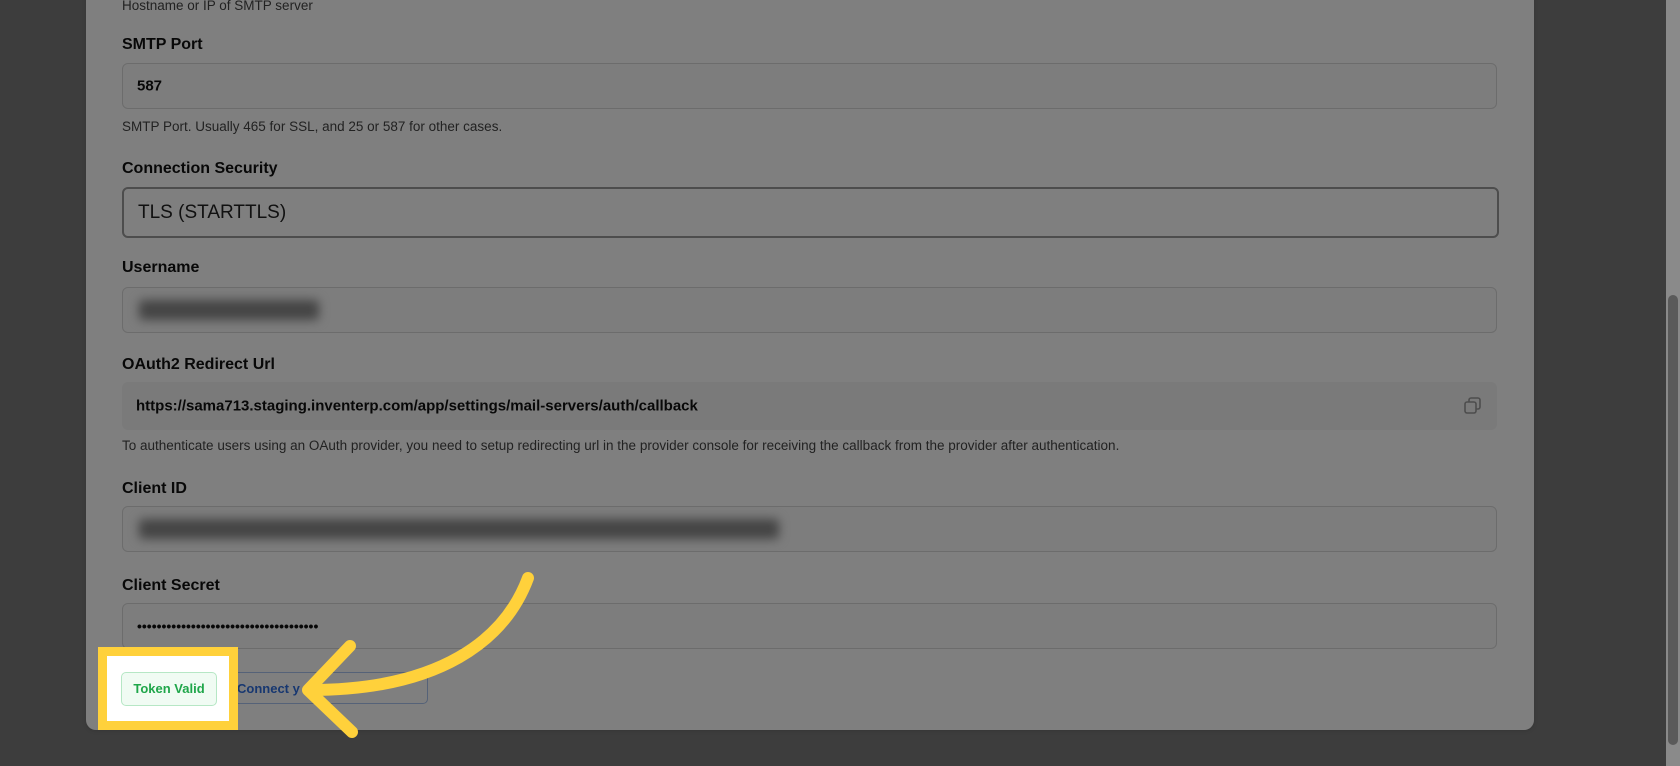 The height and width of the screenshot is (766, 1680). Describe the element at coordinates (809, 86) in the screenshot. I see `smtp-port-input: 587` at that location.